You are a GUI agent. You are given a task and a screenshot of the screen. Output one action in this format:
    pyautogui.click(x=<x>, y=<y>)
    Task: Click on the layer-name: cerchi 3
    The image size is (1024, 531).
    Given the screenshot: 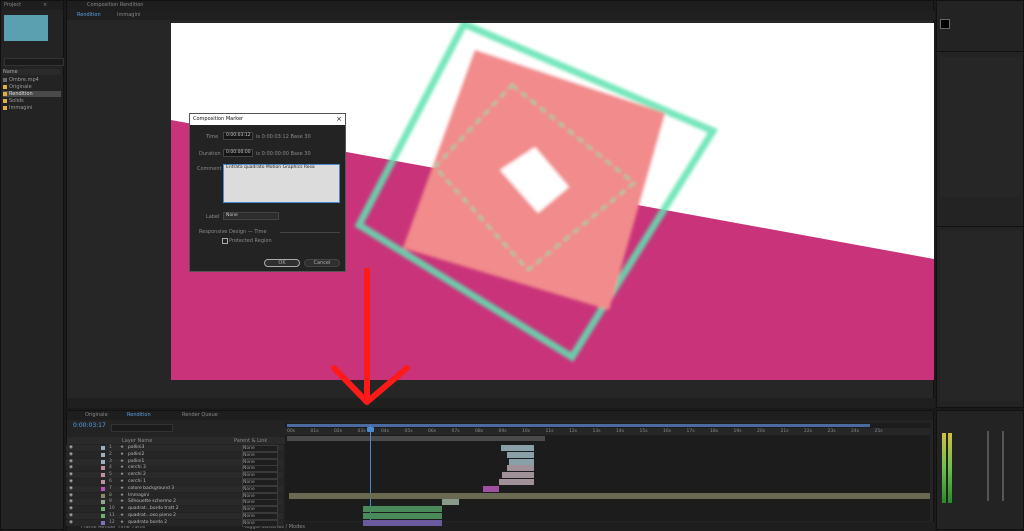 What is the action you would take?
    pyautogui.click(x=137, y=467)
    